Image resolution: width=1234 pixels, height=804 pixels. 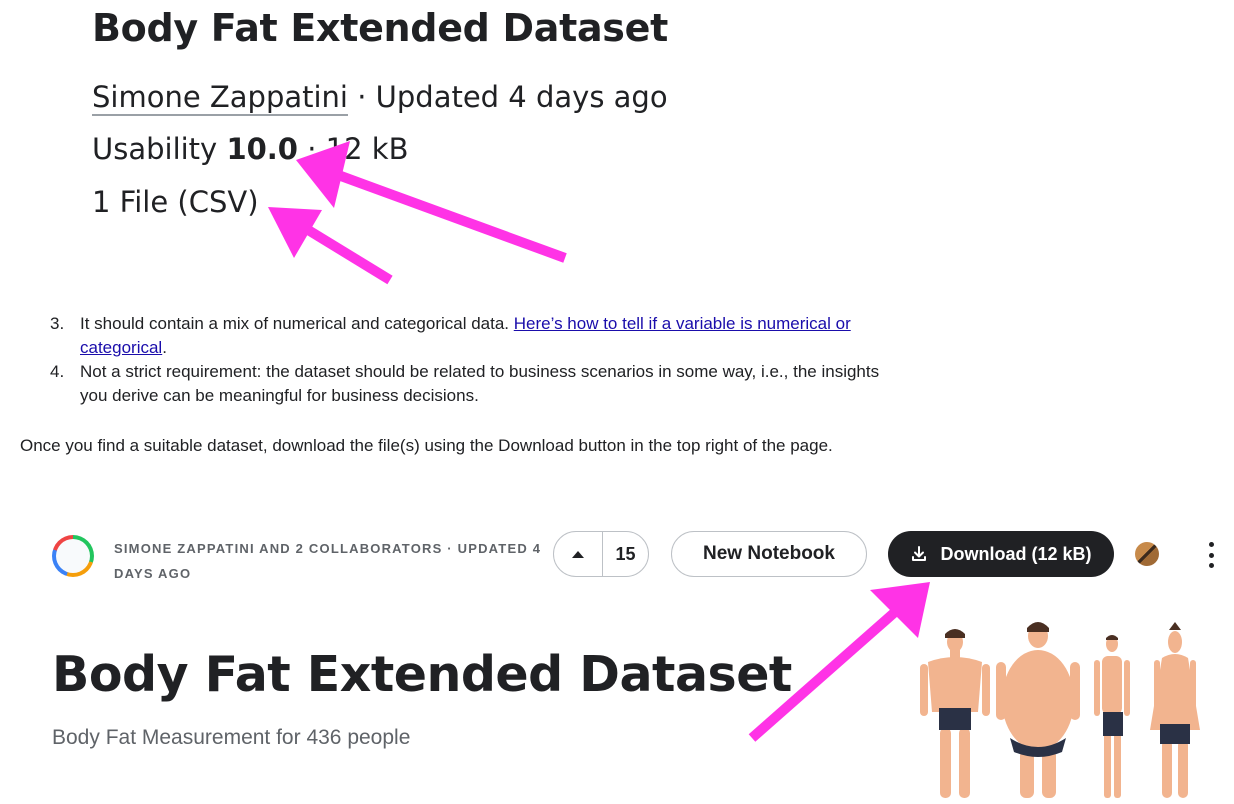 What do you see at coordinates (955, 713) in the screenshot?
I see `figure-athletic` at bounding box center [955, 713].